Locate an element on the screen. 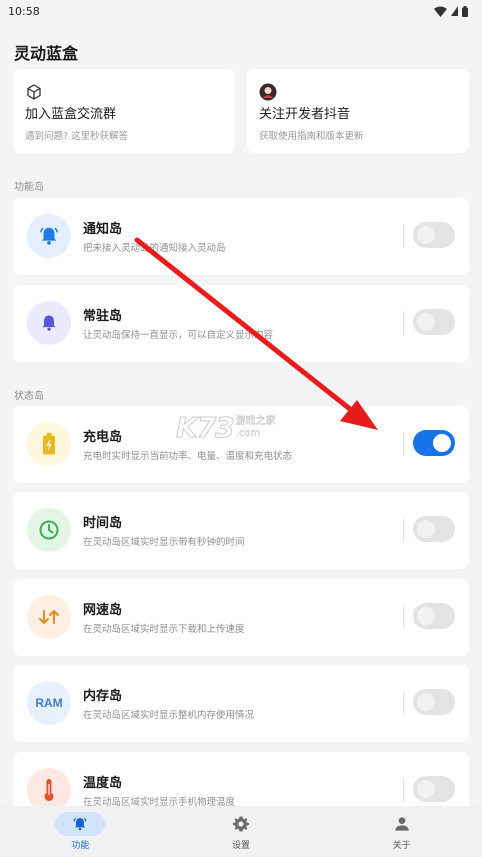  time-toggle is located at coordinates (434, 529).